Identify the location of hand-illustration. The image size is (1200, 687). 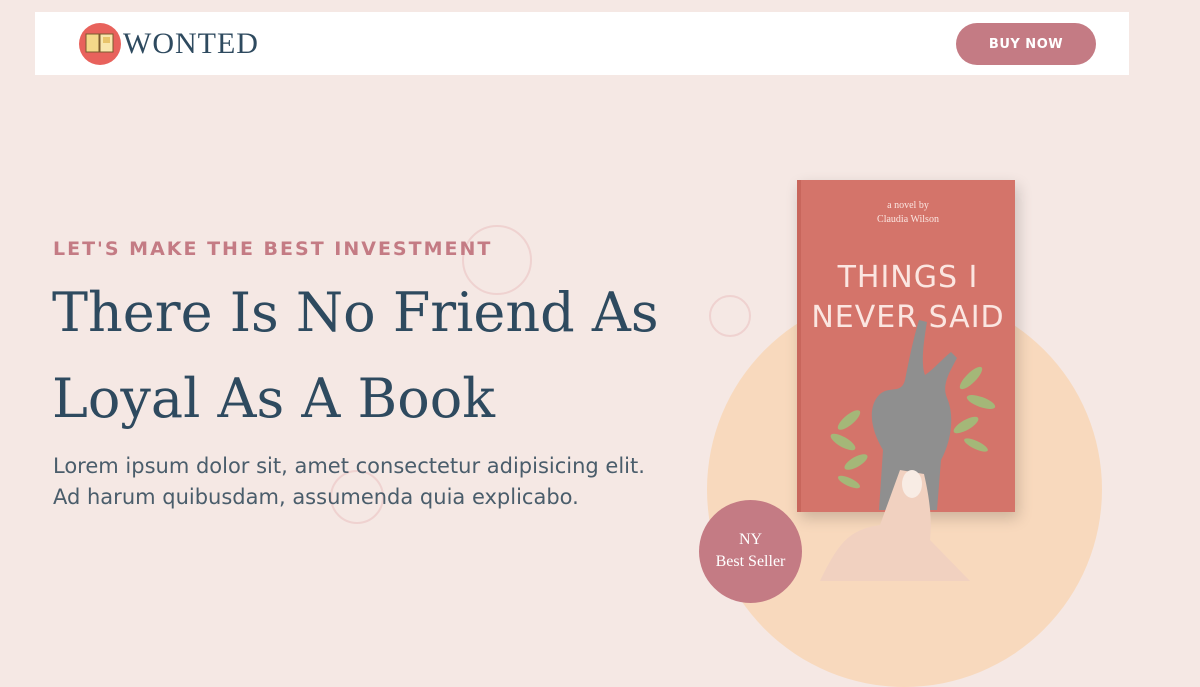
(913, 415).